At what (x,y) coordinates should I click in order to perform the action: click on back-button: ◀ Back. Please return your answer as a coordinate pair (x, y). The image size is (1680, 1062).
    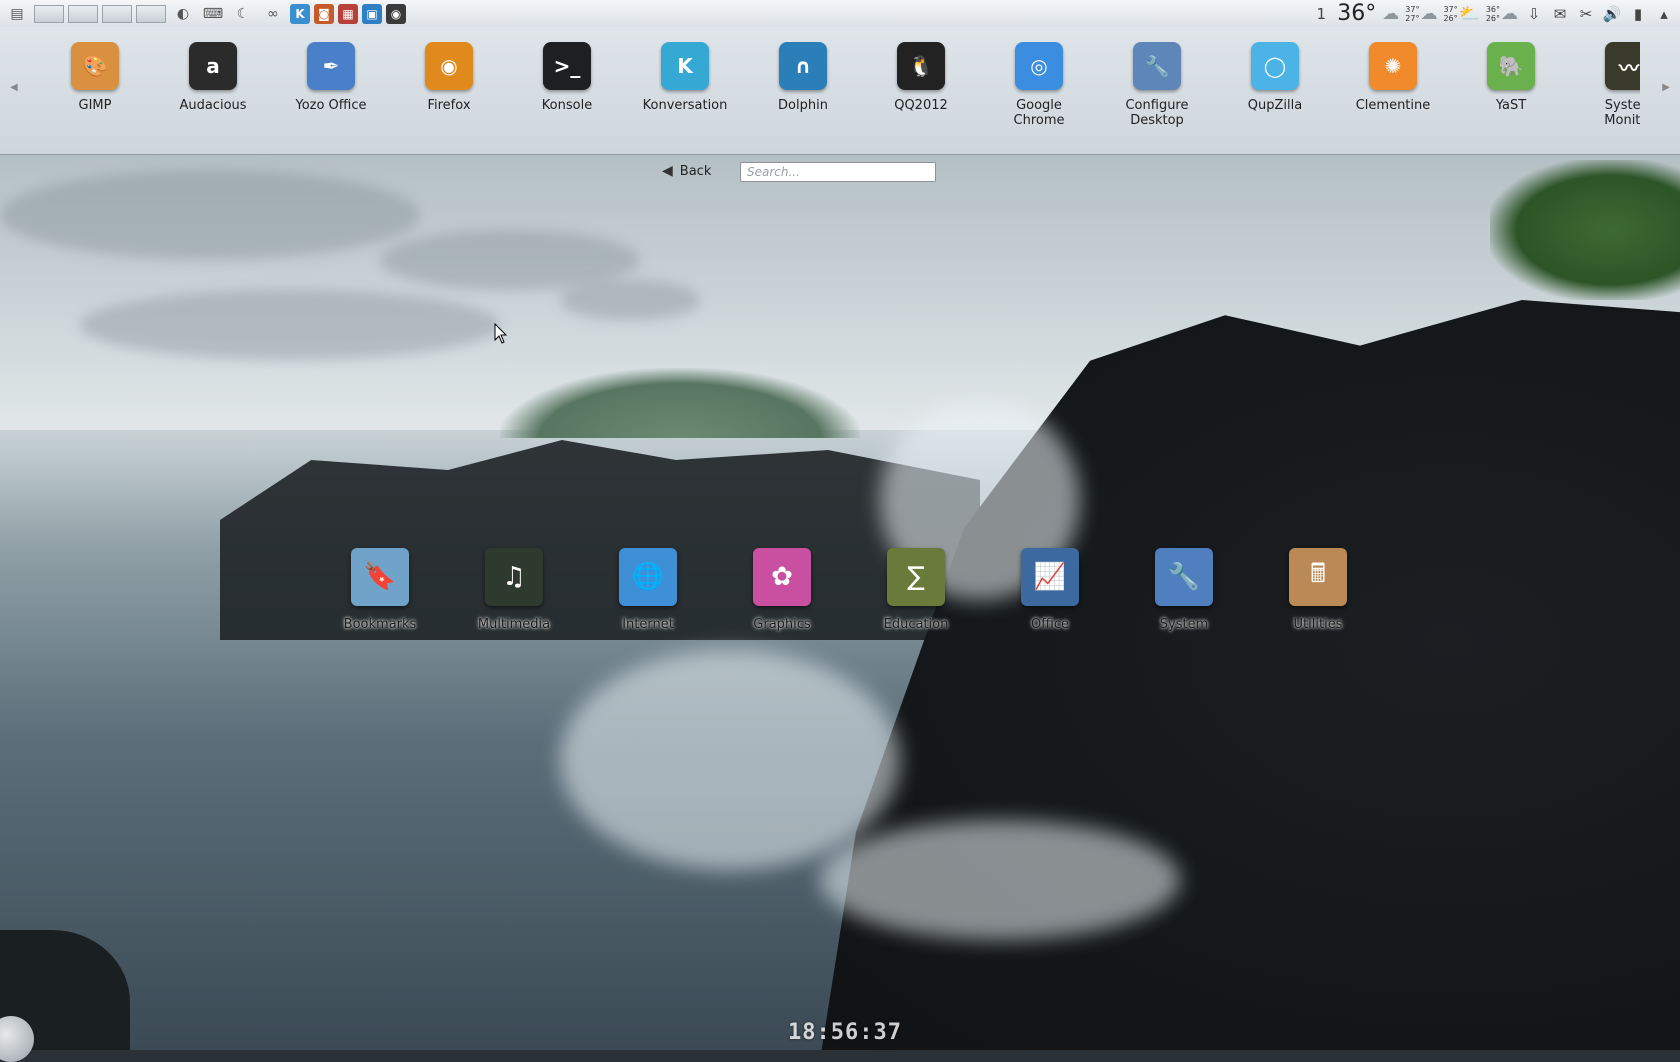
    Looking at the image, I should click on (686, 171).